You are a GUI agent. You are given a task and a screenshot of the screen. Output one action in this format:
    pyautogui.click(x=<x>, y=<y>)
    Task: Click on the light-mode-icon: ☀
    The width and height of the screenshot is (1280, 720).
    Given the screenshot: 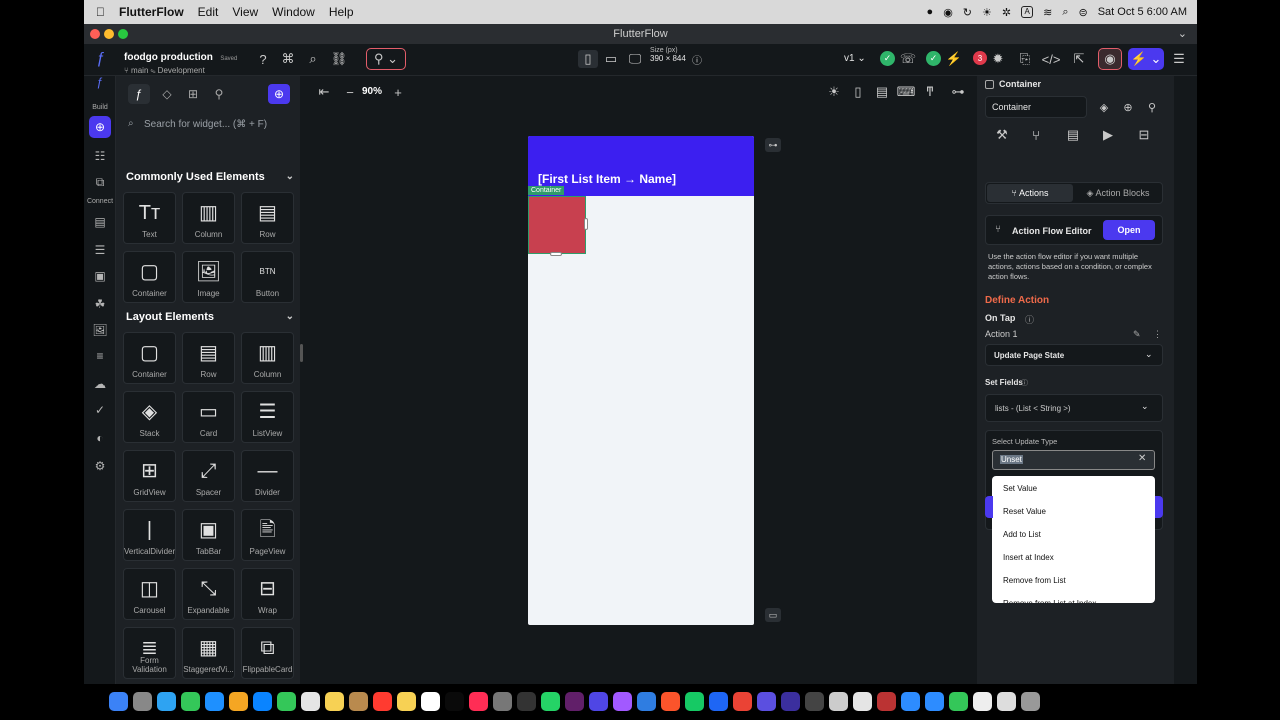 What is the action you would take?
    pyautogui.click(x=834, y=92)
    